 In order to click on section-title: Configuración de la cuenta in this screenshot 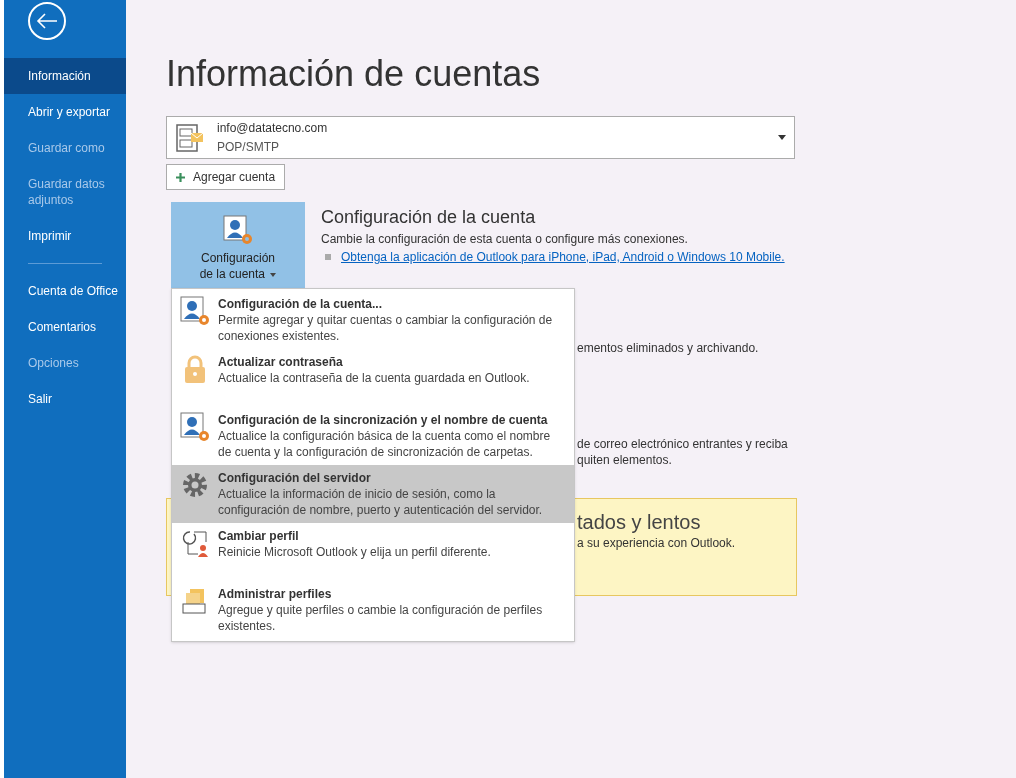, I will do `click(429, 217)`.